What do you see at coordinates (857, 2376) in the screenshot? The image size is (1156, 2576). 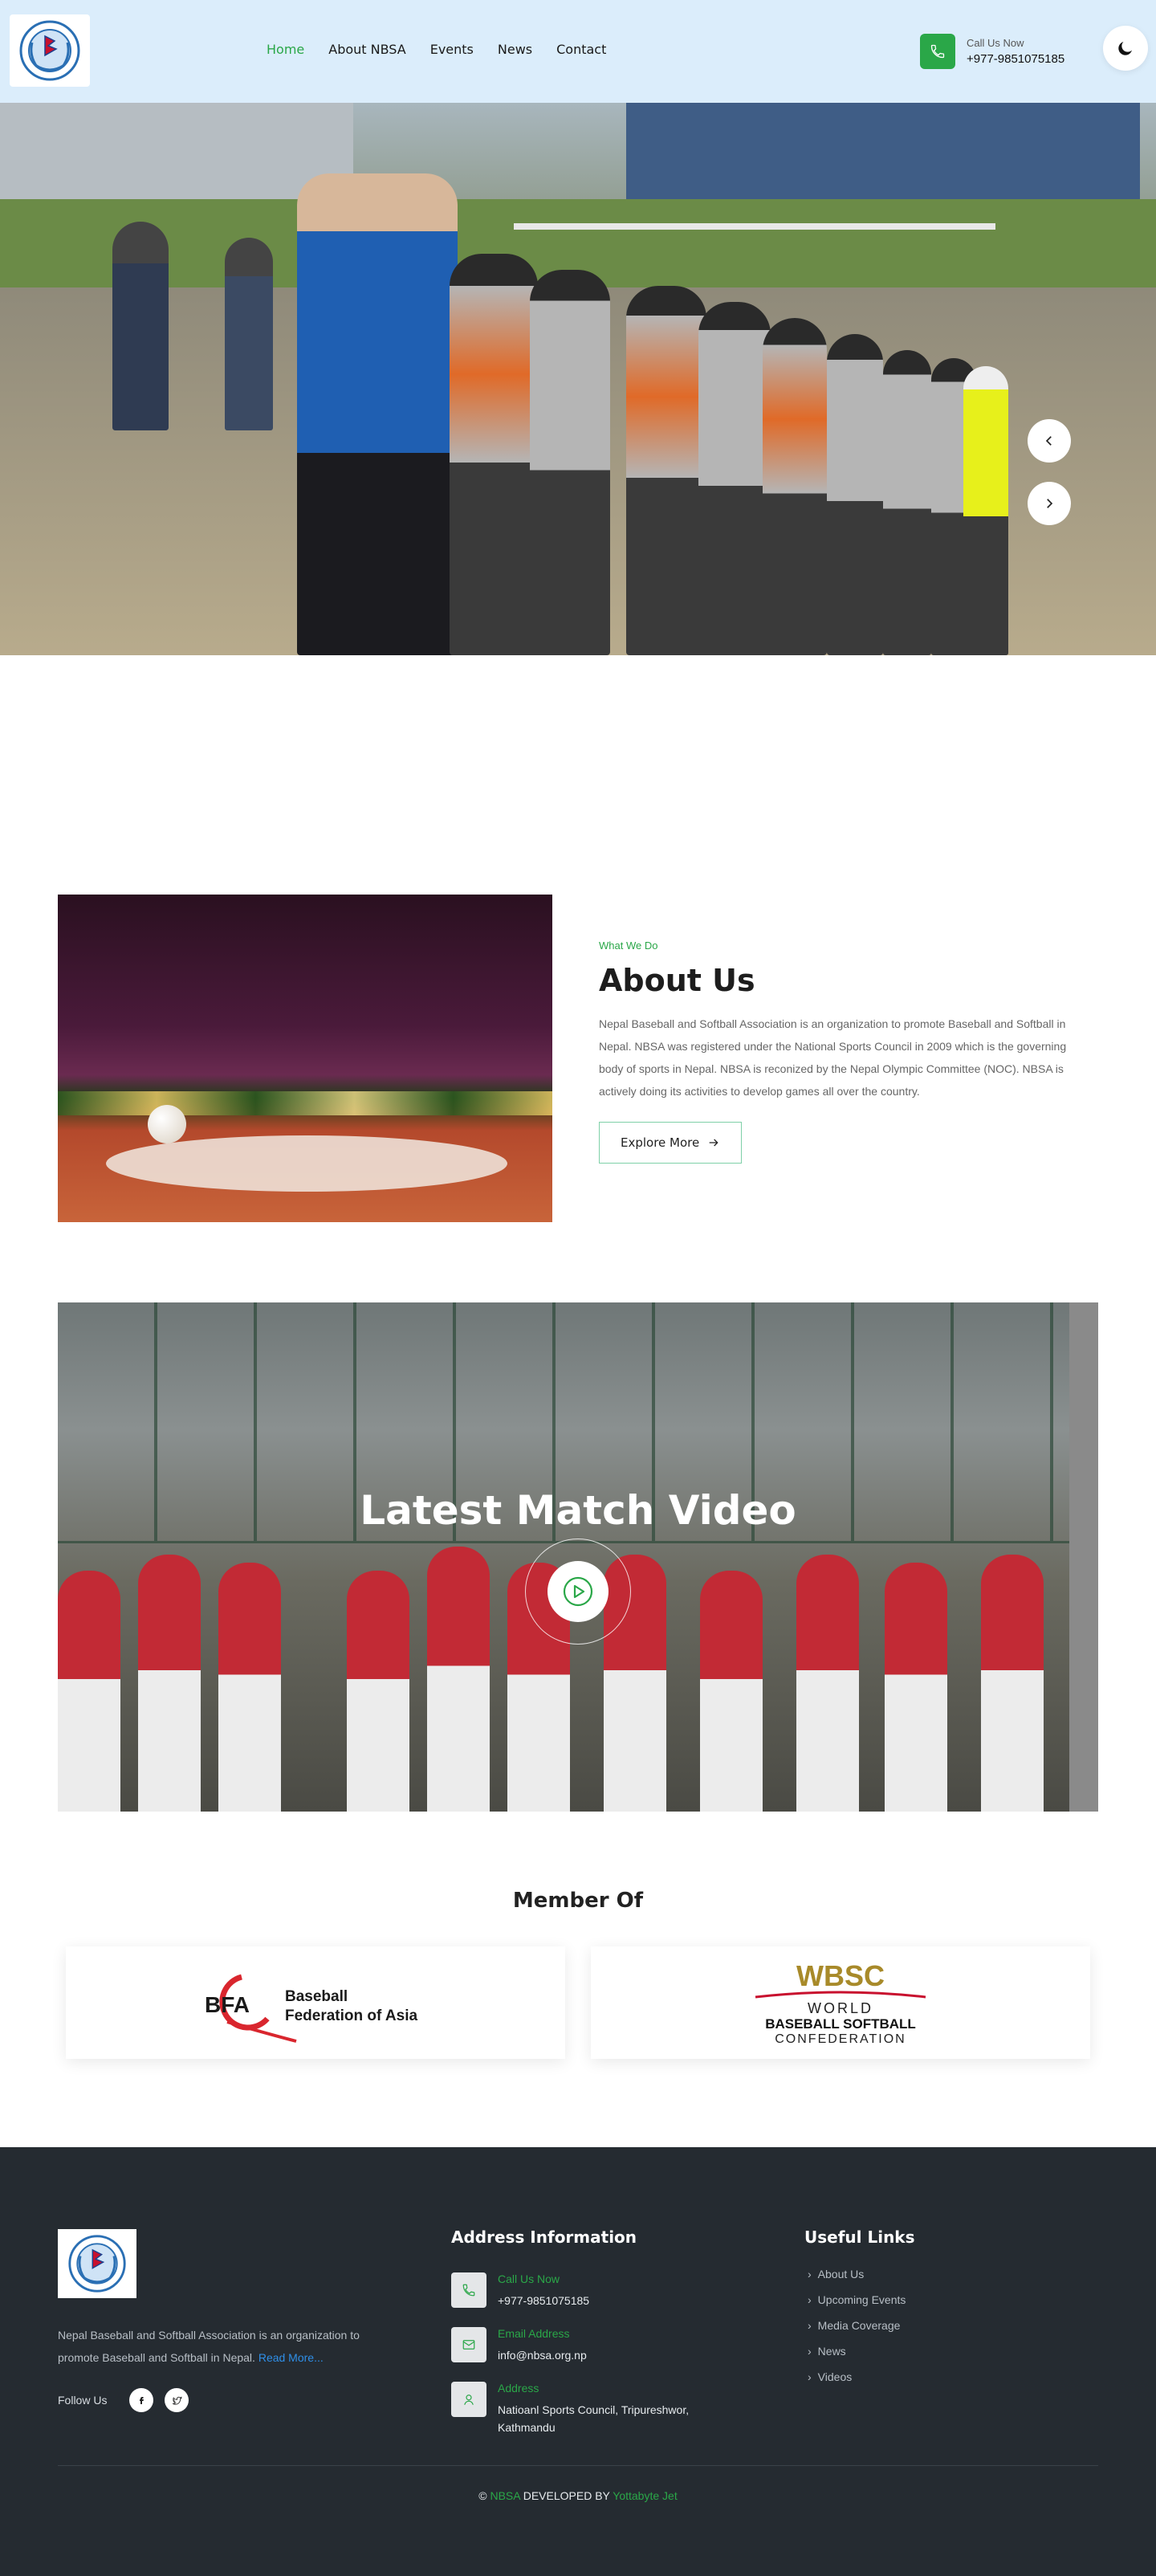 I see `footer-link-videos: › Videos` at bounding box center [857, 2376].